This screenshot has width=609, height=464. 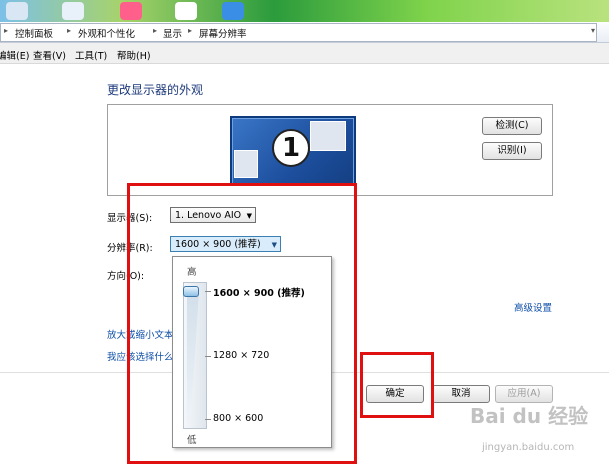 What do you see at coordinates (34, 33) in the screenshot?
I see `breadcrumb-item: 控制面板` at bounding box center [34, 33].